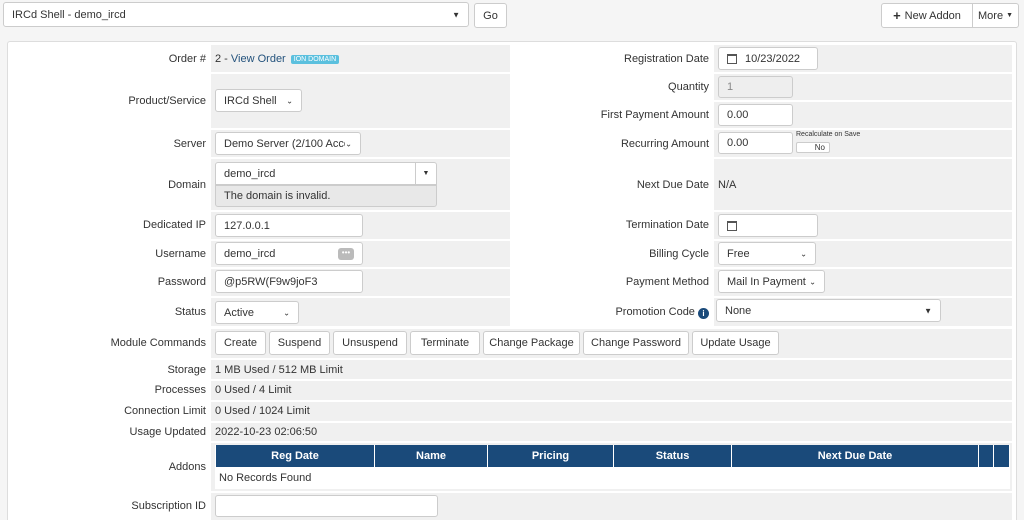  What do you see at coordinates (279, 370) in the screenshot?
I see `storage-value: 1 MB Used / 512 MB Limit` at bounding box center [279, 370].